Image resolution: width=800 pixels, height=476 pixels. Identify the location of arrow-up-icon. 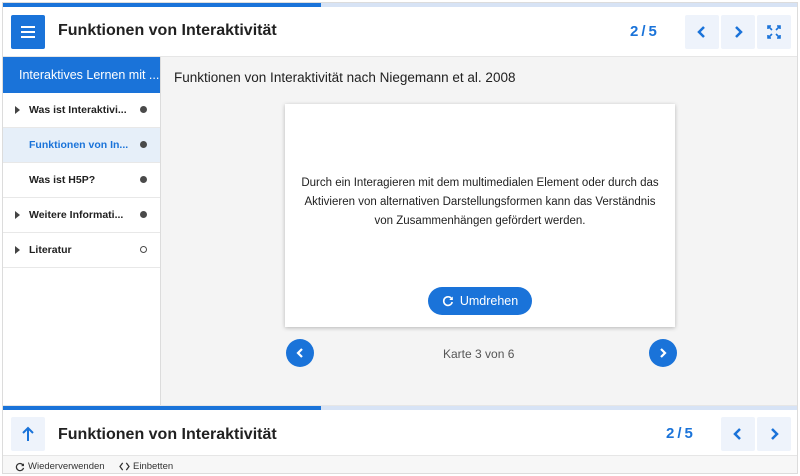
(28, 433).